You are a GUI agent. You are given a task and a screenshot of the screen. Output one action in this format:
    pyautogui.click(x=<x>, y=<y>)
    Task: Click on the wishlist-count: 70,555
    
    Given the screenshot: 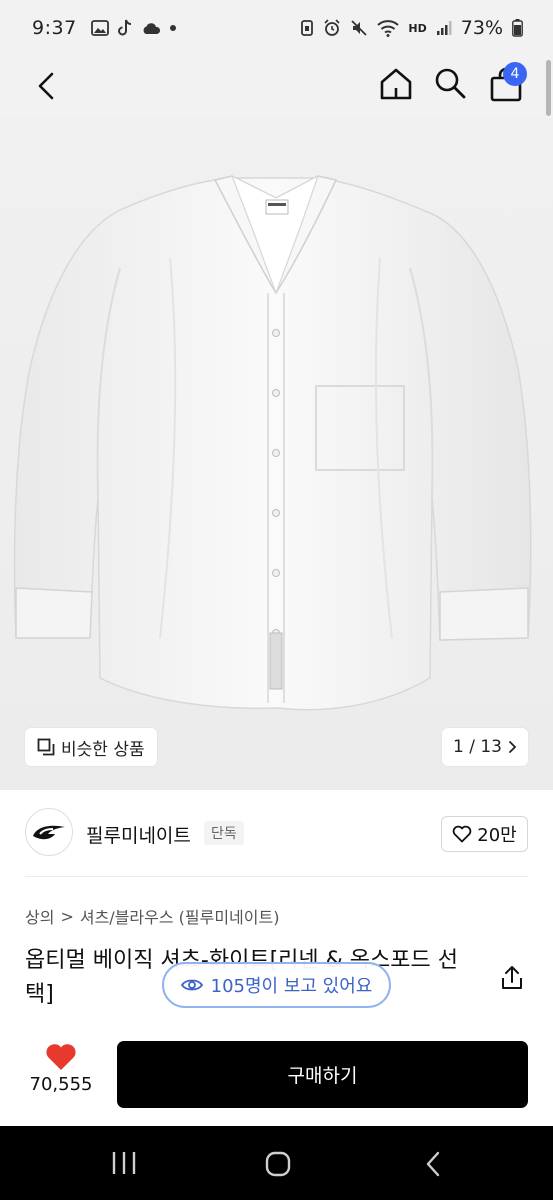 What is the action you would take?
    pyautogui.click(x=61, y=1084)
    